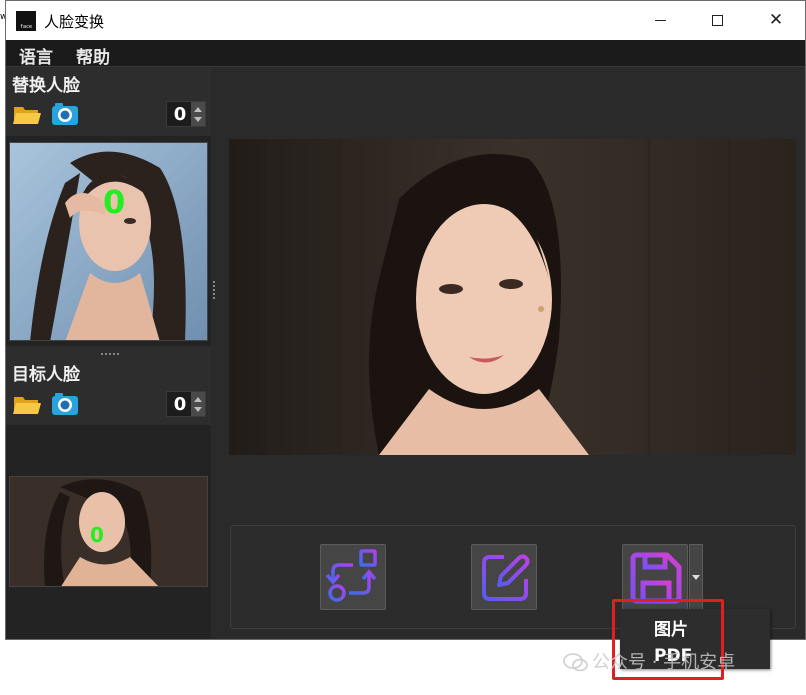  What do you see at coordinates (26, 21) in the screenshot?
I see `face-app-icon: face` at bounding box center [26, 21].